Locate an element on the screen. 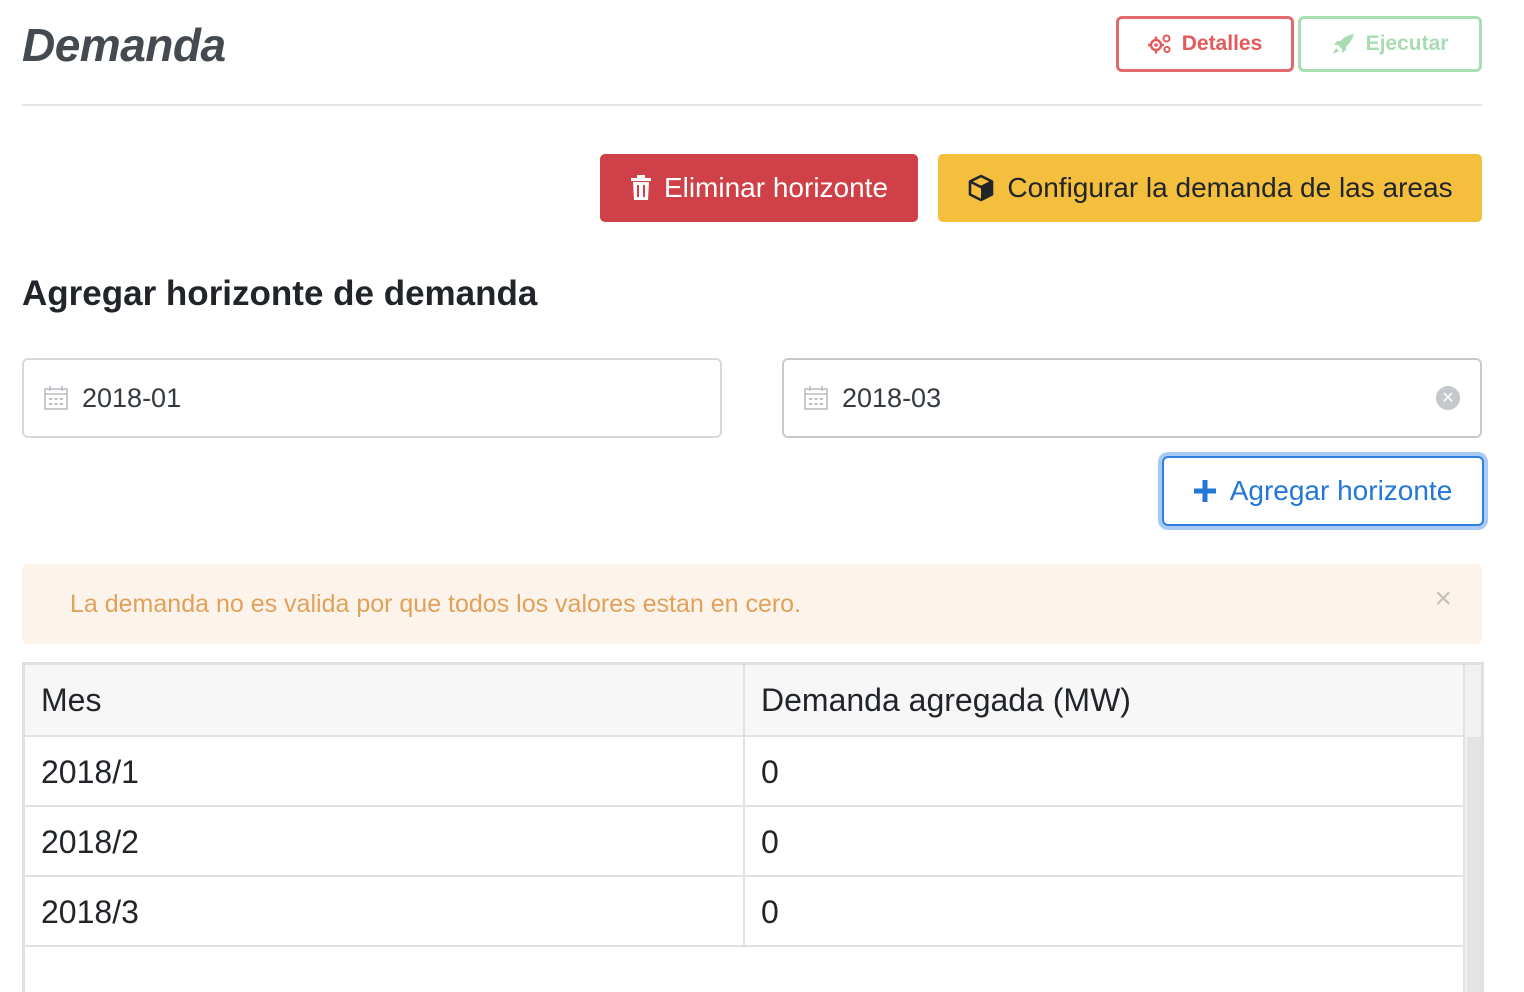  details-button: Detalles is located at coordinates (1205, 44).